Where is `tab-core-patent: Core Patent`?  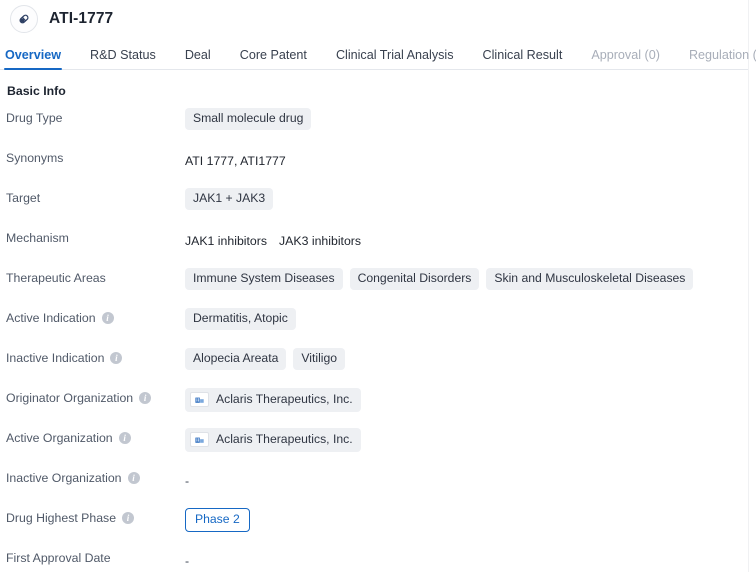 tab-core-patent: Core Patent is located at coordinates (273, 59).